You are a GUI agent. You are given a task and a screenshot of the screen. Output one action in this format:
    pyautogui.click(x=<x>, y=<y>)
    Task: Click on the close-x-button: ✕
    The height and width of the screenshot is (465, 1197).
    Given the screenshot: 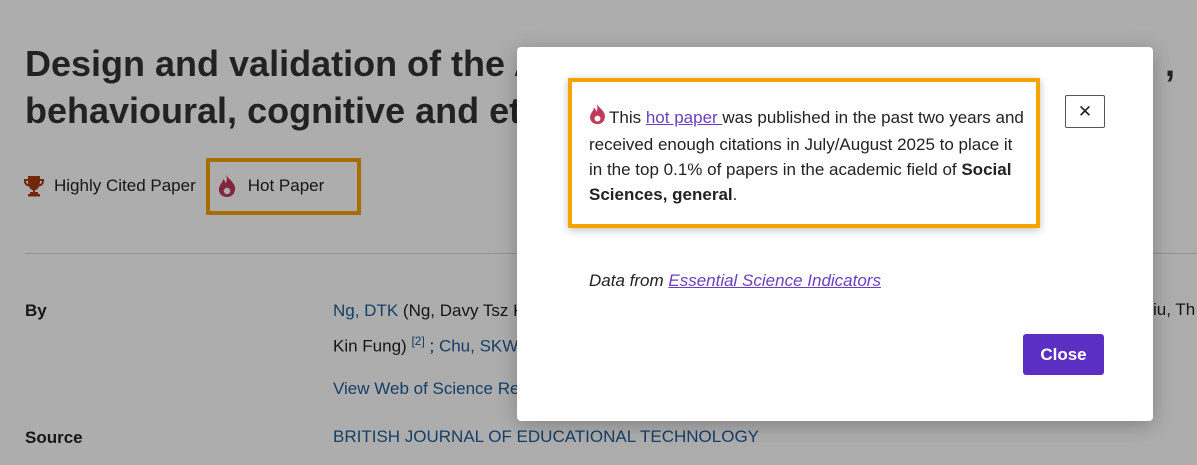 What is the action you would take?
    pyautogui.click(x=1085, y=111)
    